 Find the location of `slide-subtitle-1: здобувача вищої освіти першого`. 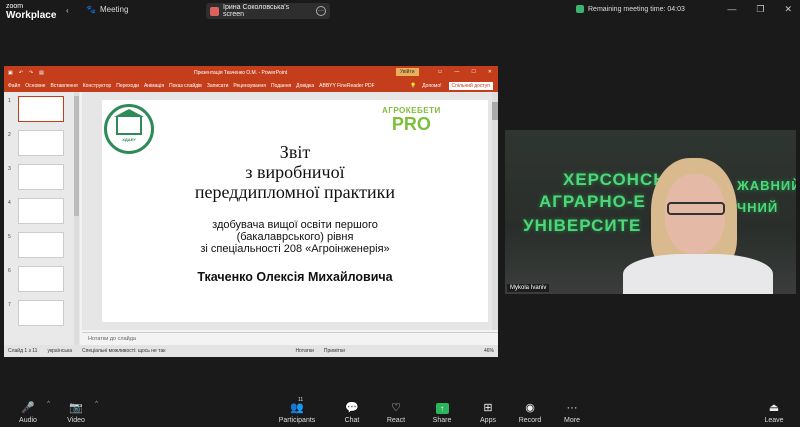

slide-subtitle-1: здобувача вищої освіти першого is located at coordinates (295, 225).